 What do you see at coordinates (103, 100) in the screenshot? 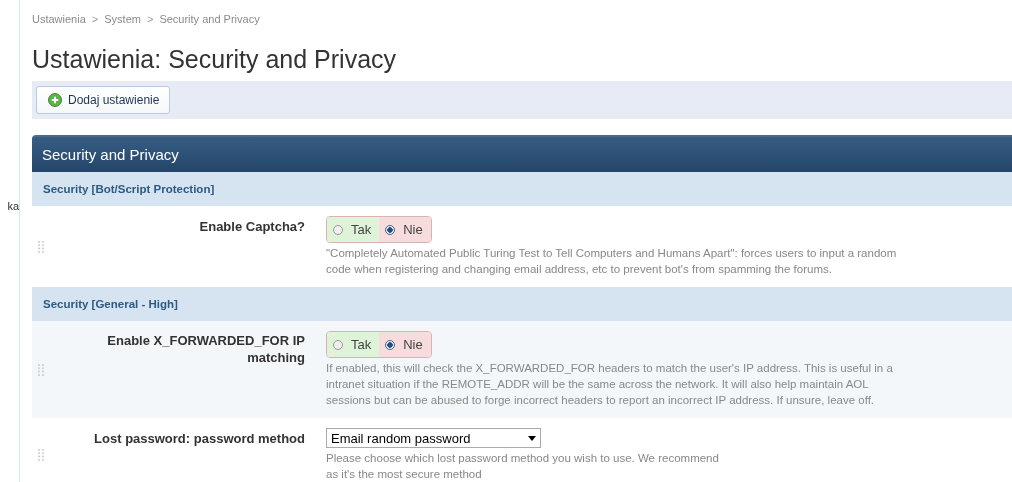
I see `add-setting-button: Dodaj ustawienie` at bounding box center [103, 100].